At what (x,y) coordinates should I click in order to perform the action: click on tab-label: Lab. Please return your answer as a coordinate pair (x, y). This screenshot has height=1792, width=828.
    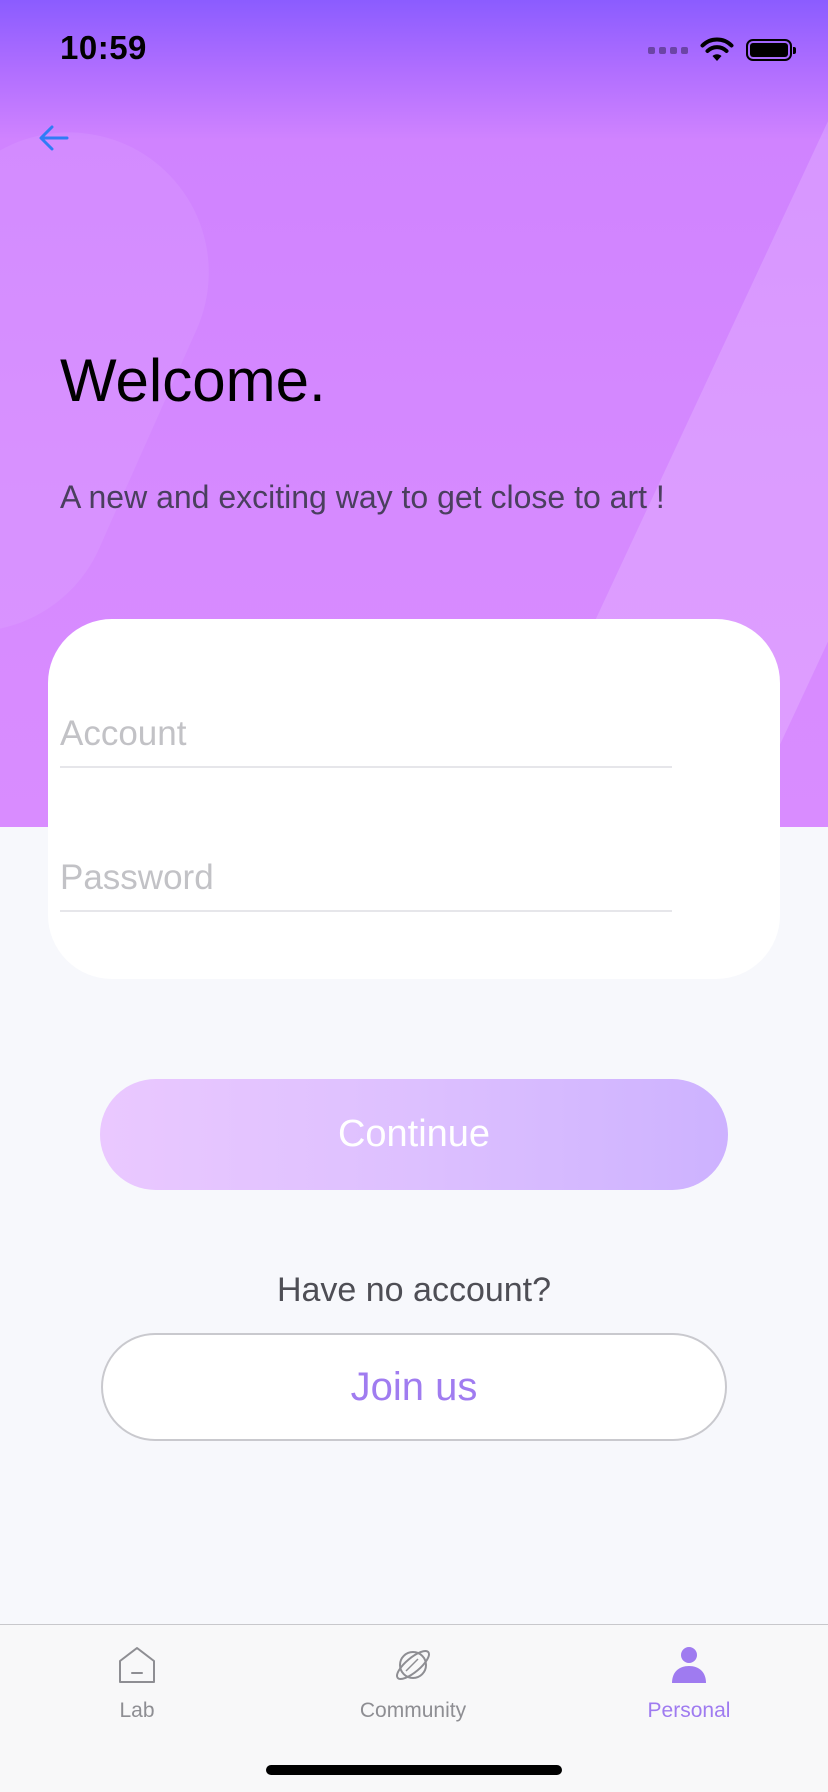
    Looking at the image, I should click on (137, 1710).